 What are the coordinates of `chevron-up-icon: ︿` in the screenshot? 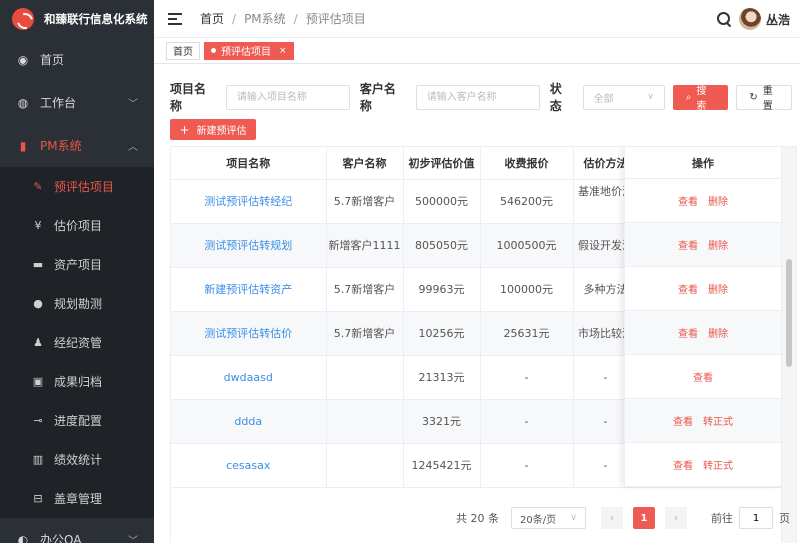 It's located at (133, 147).